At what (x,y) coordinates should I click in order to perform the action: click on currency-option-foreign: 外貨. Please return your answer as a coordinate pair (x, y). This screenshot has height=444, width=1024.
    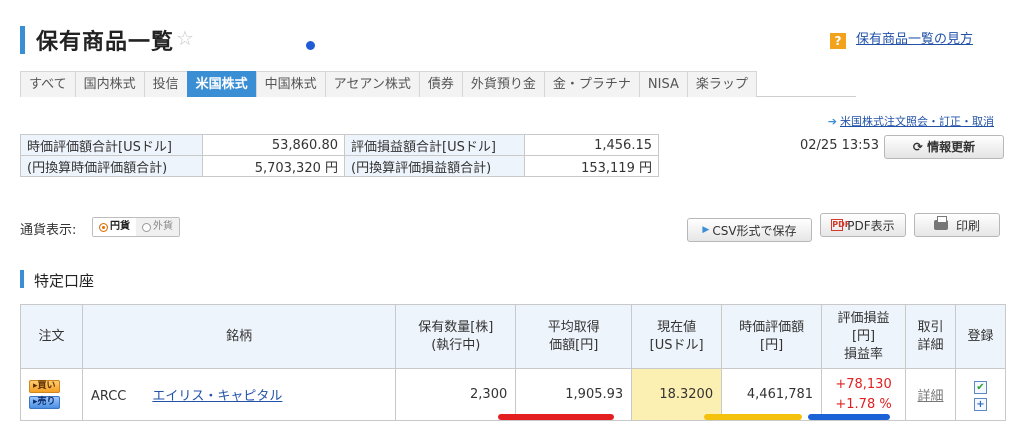
    Looking at the image, I should click on (157, 227).